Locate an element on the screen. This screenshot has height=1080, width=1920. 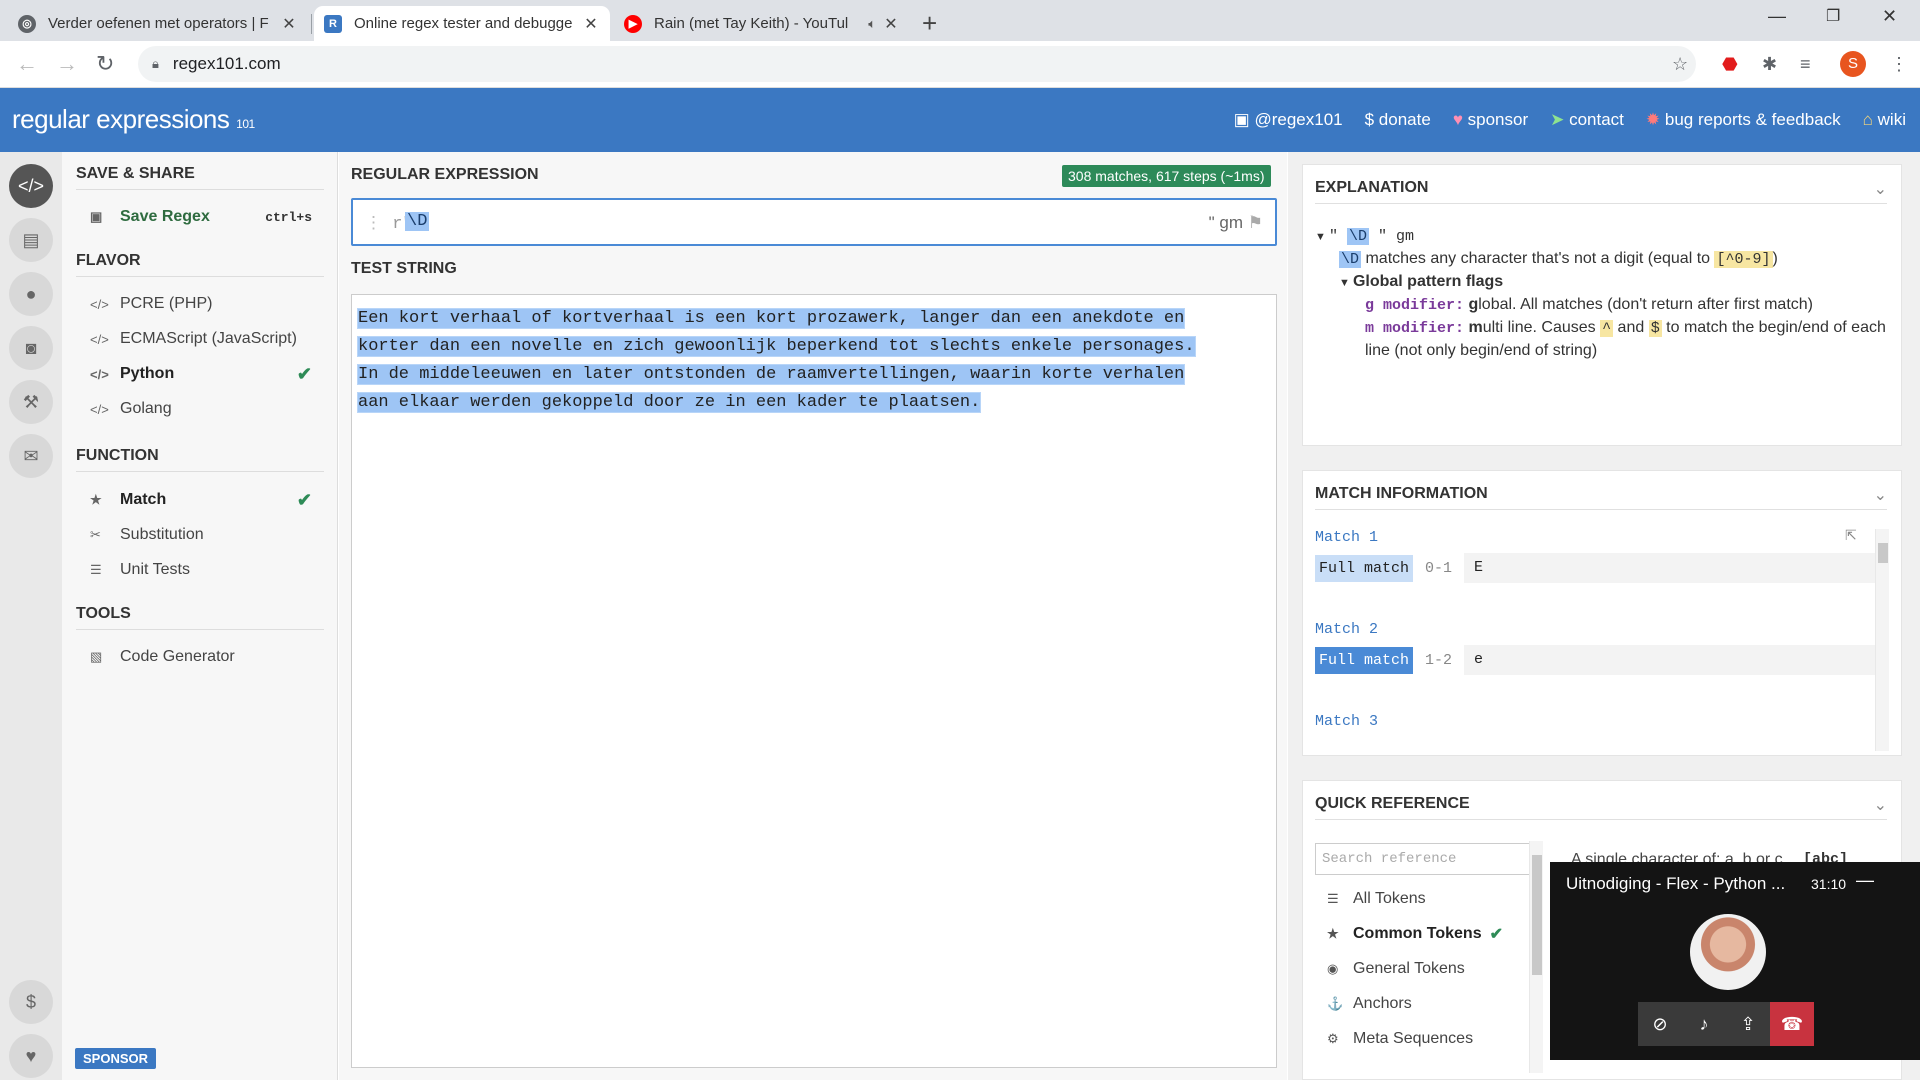
dollar-icon: $ is located at coordinates (31, 1002).